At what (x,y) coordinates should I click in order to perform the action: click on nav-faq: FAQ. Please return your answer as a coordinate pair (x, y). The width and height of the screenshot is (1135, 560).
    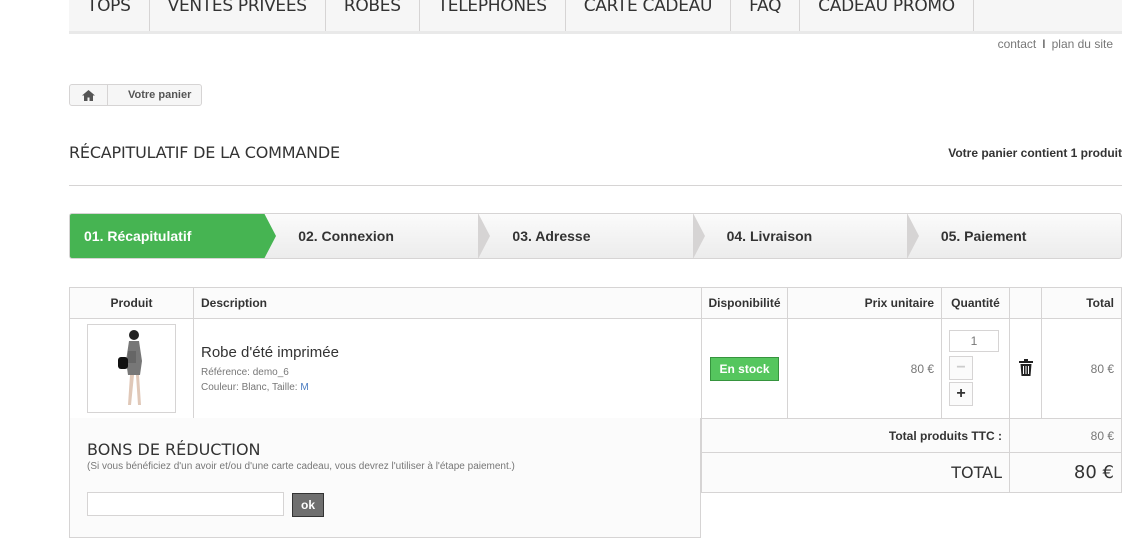
    Looking at the image, I should click on (766, 15).